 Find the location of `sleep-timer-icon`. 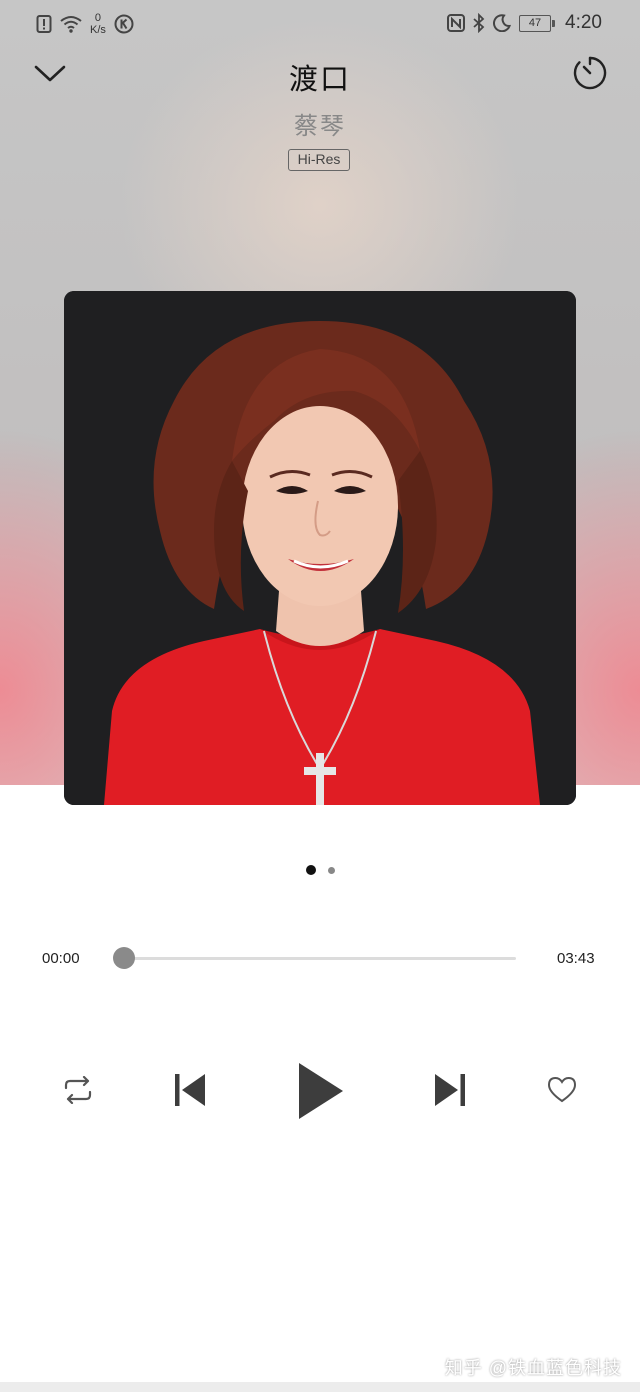

sleep-timer-icon is located at coordinates (590, 75).